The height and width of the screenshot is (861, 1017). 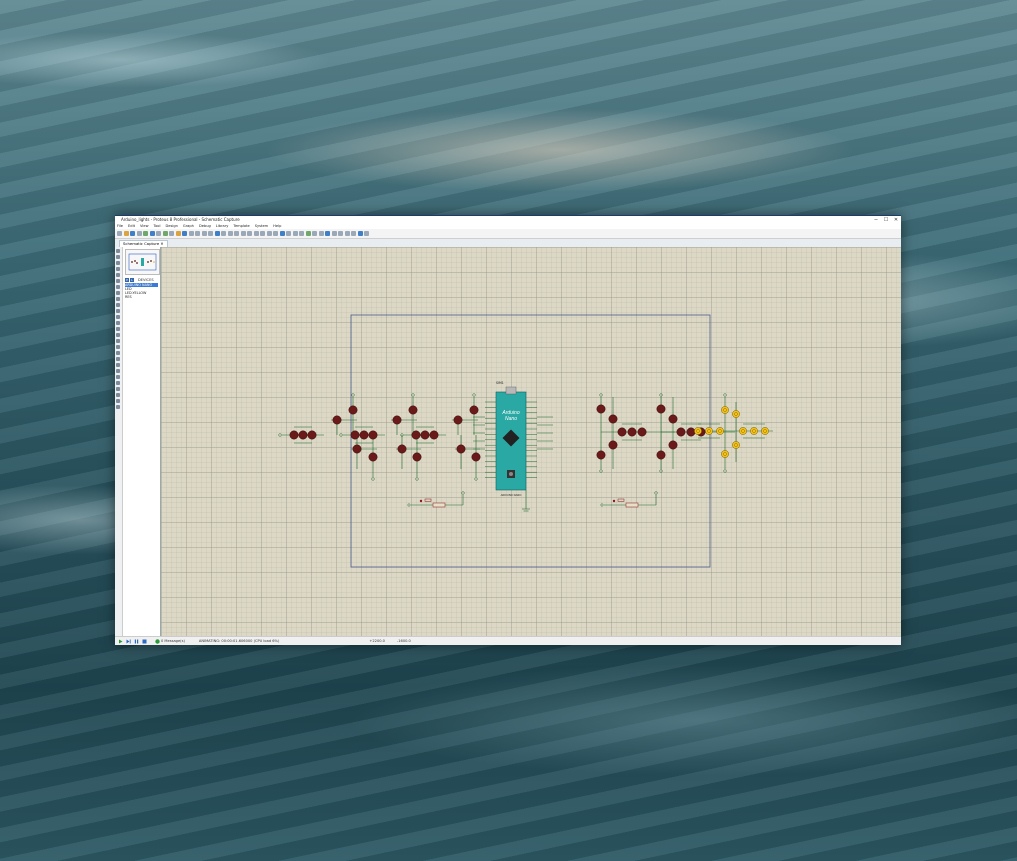 I want to click on list-item: RES, so click(x=141, y=297).